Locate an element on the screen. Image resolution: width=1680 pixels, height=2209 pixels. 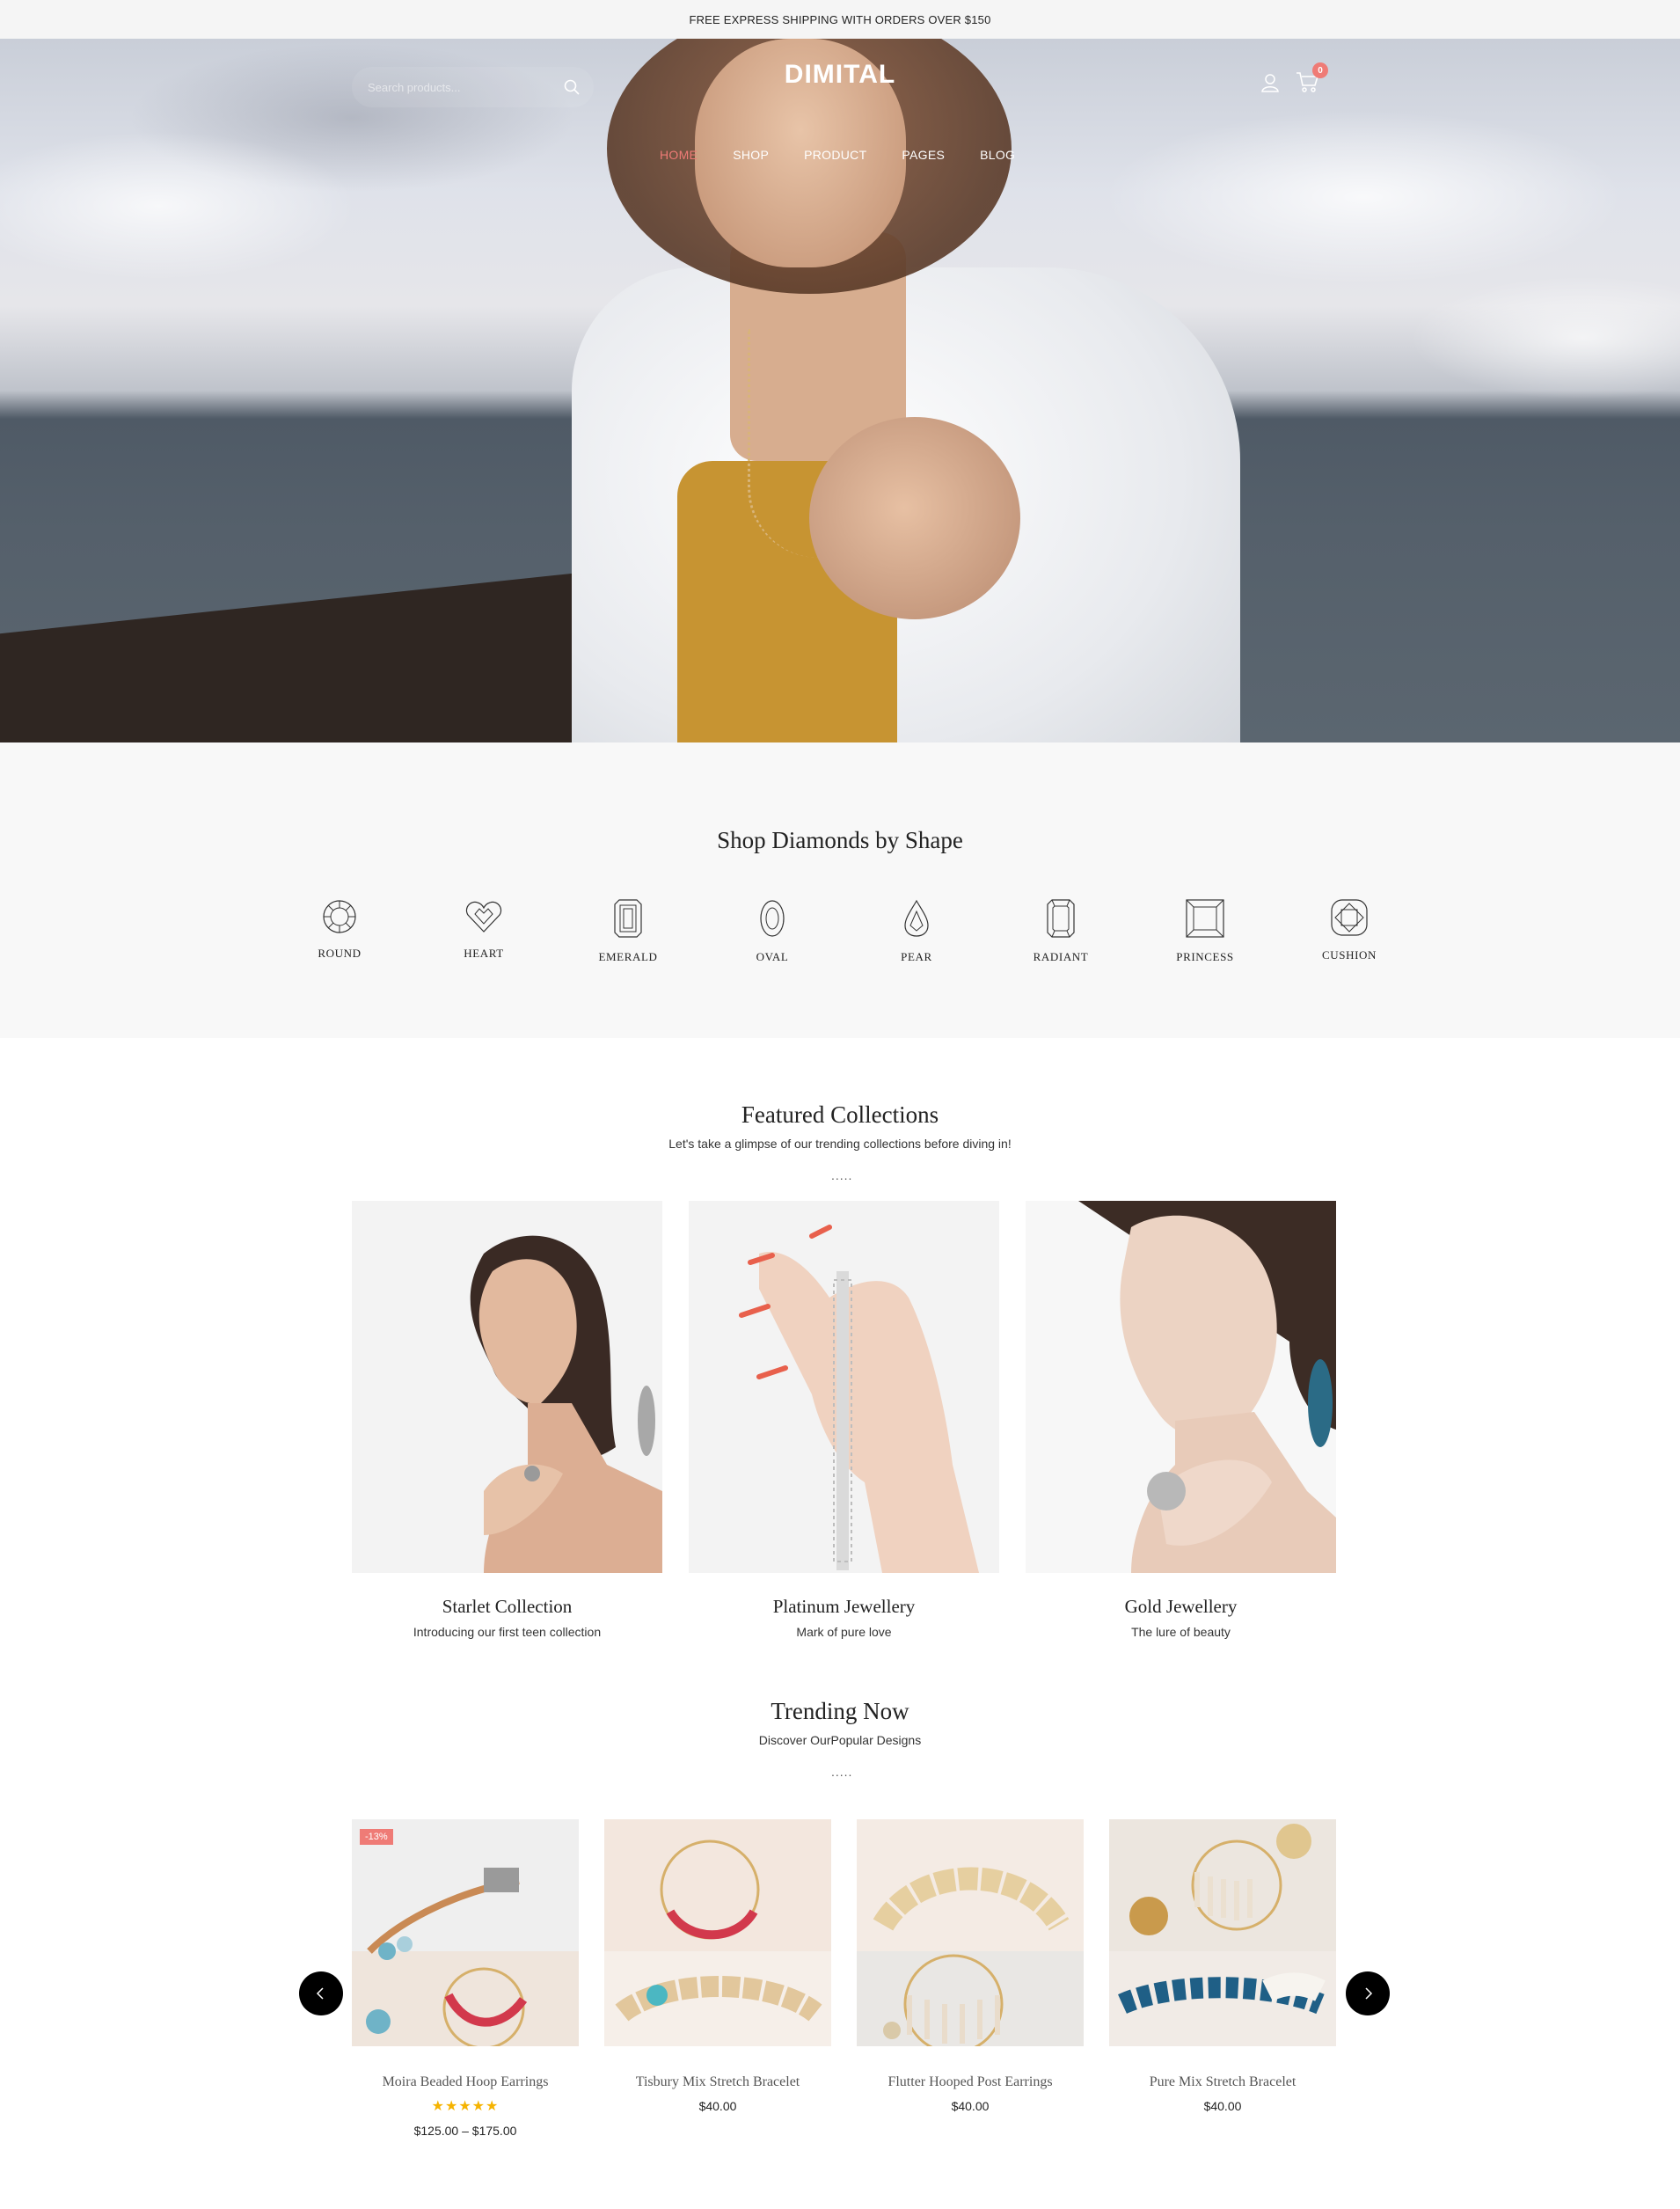
cushion-diamond-icon is located at coordinates (1349, 917).